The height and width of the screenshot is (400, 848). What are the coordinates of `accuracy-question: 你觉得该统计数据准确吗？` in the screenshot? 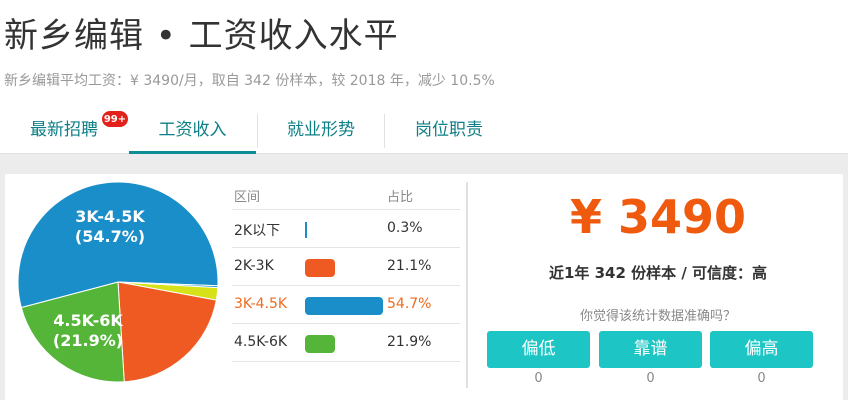 It's located at (657, 316).